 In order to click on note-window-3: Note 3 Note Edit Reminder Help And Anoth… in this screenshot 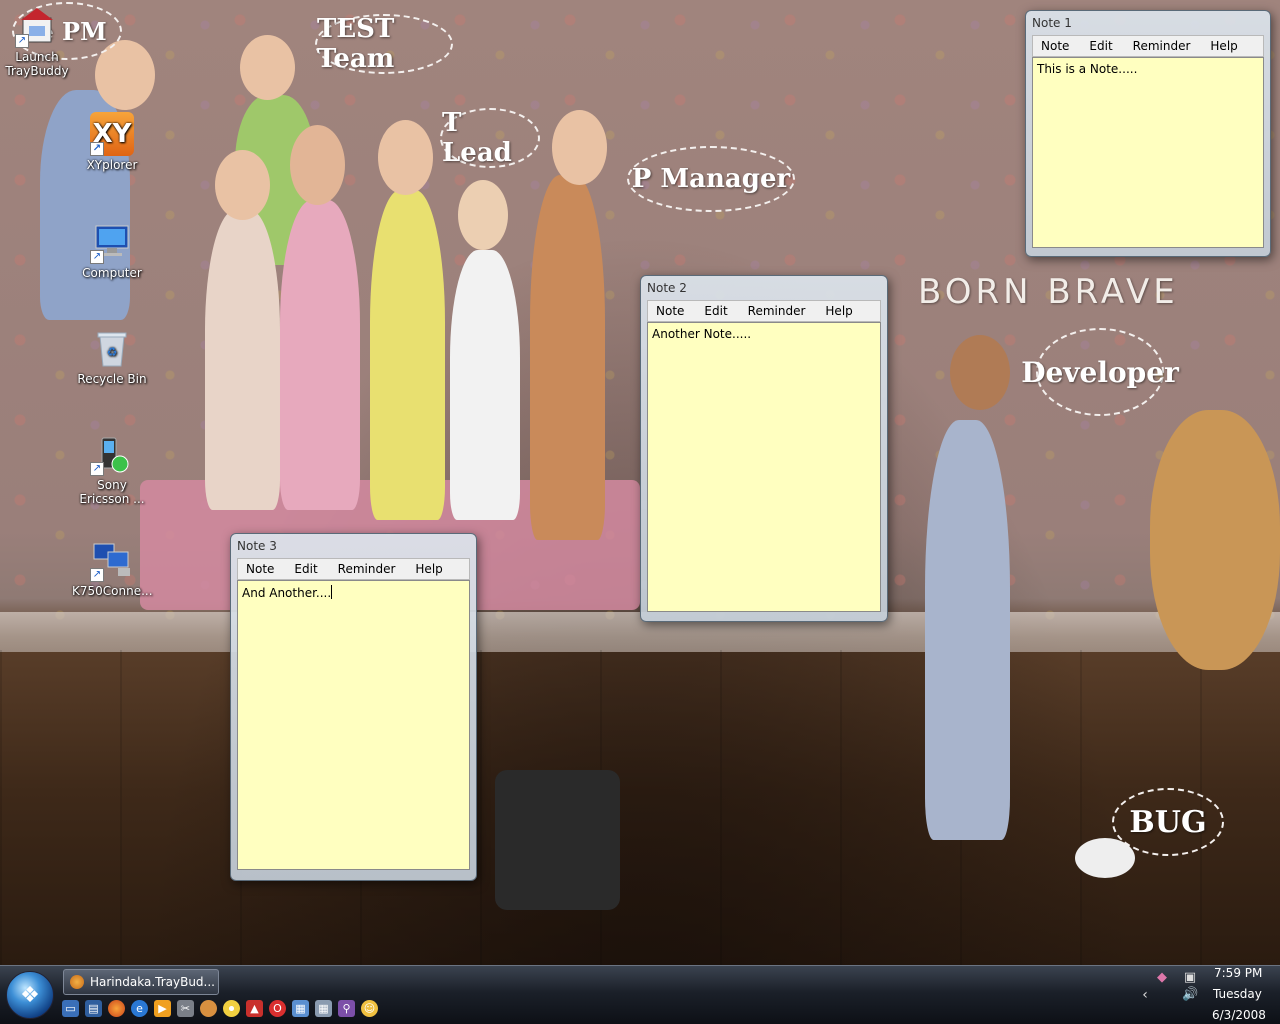, I will do `click(353, 707)`.